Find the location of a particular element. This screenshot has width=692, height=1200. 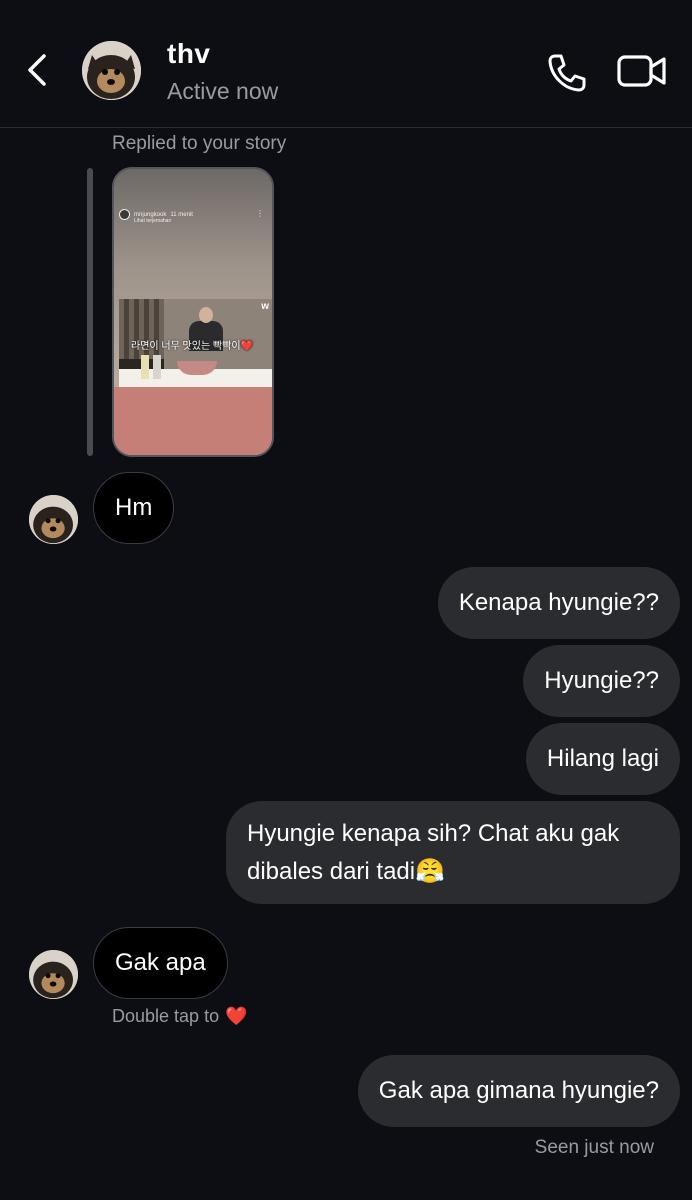

message-bubble-incoming: Gak apa is located at coordinates (160, 963).